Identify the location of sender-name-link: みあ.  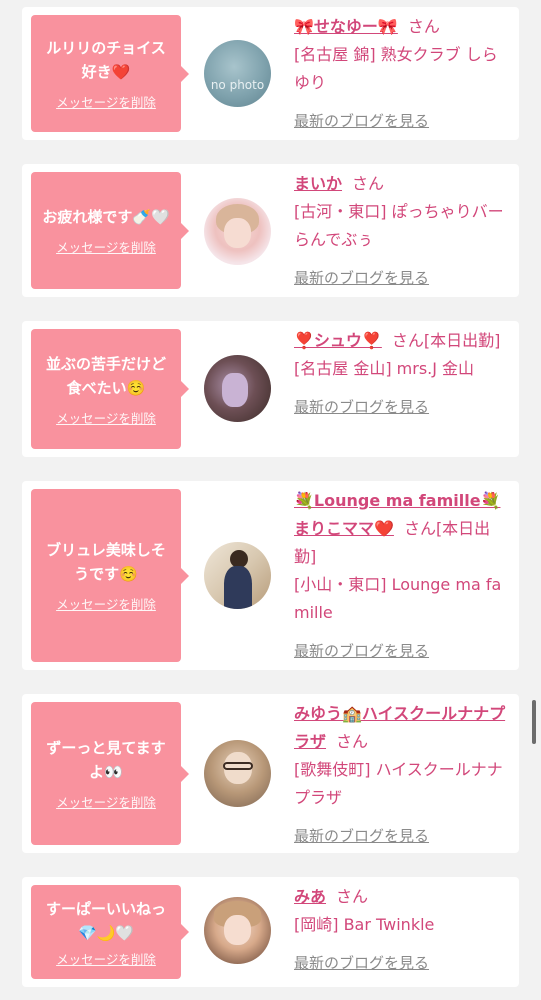
(310, 896).